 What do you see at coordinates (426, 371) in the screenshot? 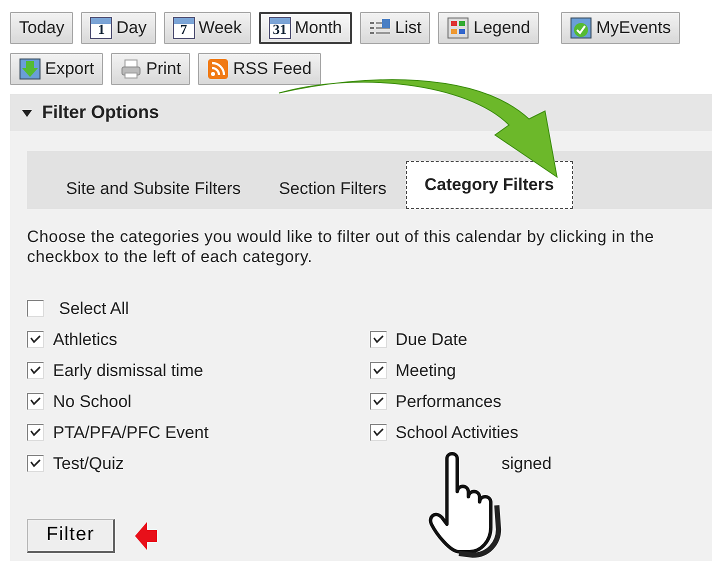
I see `checkbox-label: Meeting` at bounding box center [426, 371].